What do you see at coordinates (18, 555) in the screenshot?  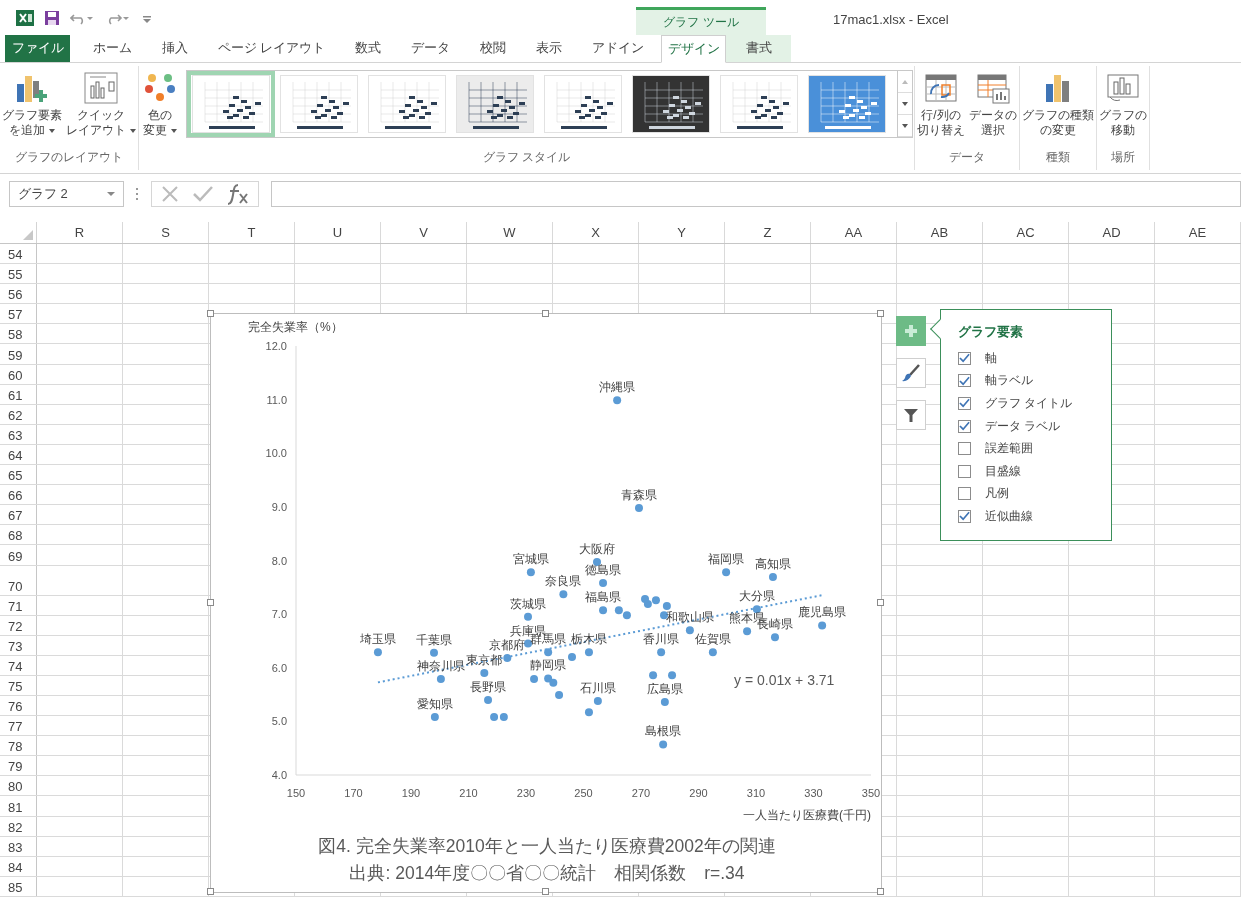 I see `row-header: 69` at bounding box center [18, 555].